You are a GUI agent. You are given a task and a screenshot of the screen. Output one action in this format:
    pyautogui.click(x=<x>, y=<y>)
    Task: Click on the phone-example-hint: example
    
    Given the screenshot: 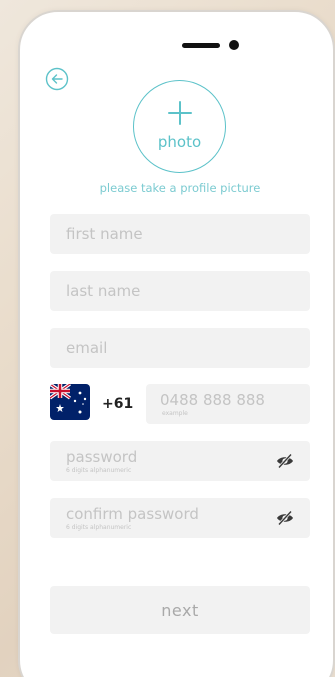 What is the action you would take?
    pyautogui.click(x=175, y=413)
    